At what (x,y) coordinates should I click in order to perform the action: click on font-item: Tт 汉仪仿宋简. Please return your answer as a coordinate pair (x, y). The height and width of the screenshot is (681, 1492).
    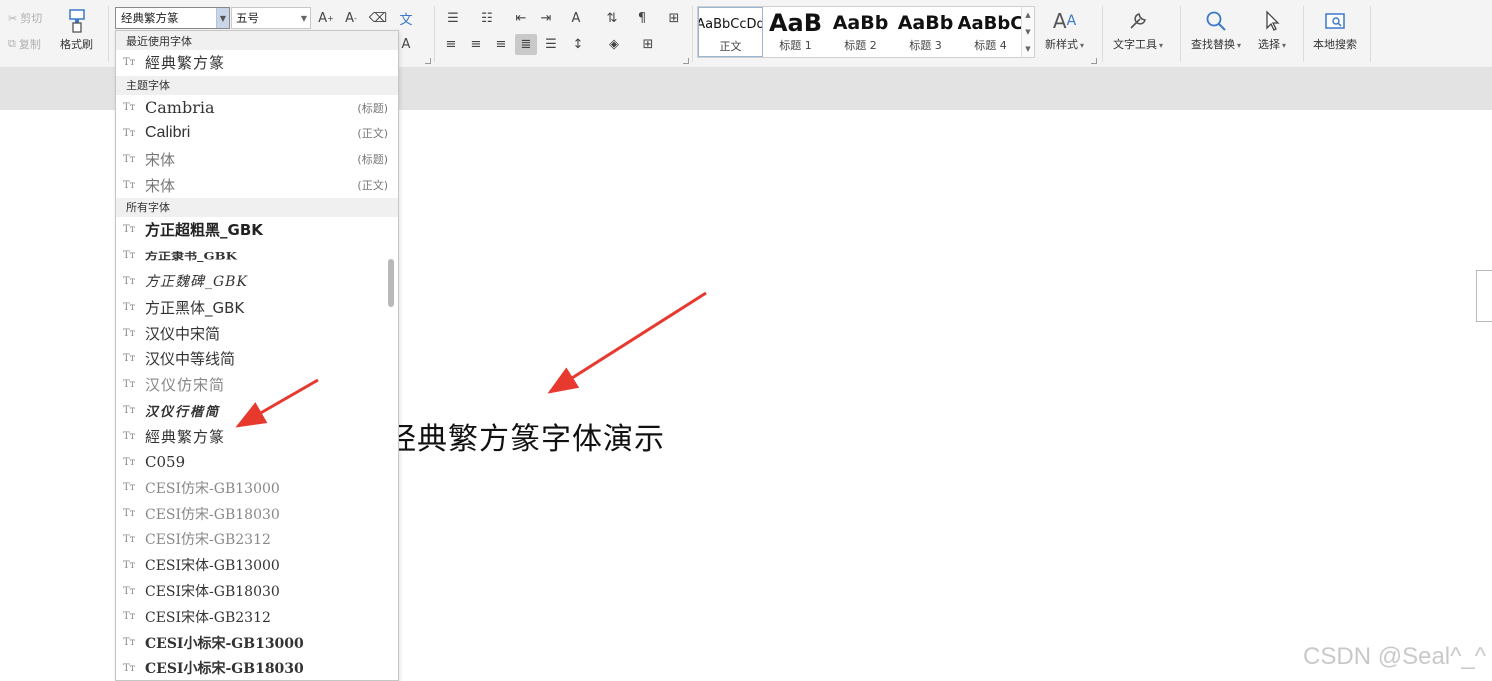
    Looking at the image, I should click on (257, 385).